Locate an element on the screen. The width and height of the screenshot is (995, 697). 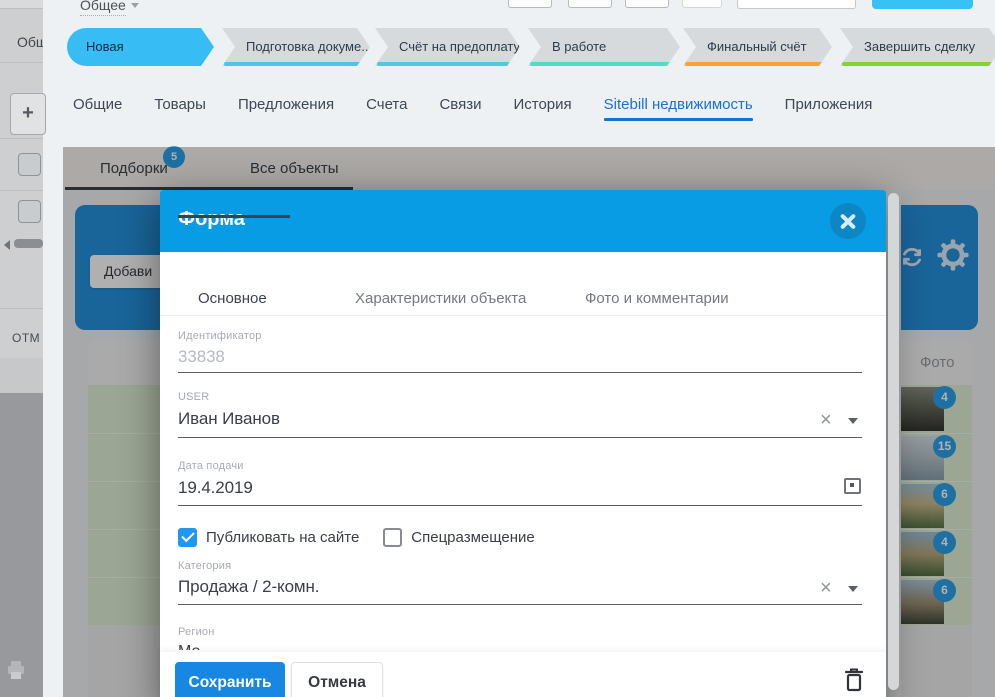
user-label: USER is located at coordinates (194, 397).